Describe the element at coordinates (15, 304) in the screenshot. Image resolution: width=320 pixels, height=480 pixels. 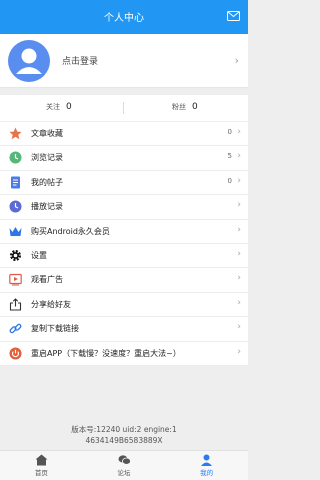
I see `share-icon` at that location.